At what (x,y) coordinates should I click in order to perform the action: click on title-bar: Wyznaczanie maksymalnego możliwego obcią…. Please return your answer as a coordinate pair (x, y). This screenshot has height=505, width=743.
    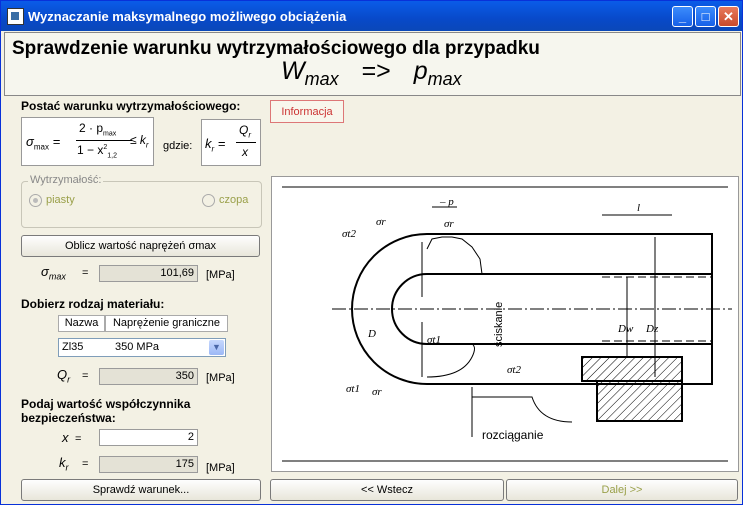
    Looking at the image, I should click on (371, 16).